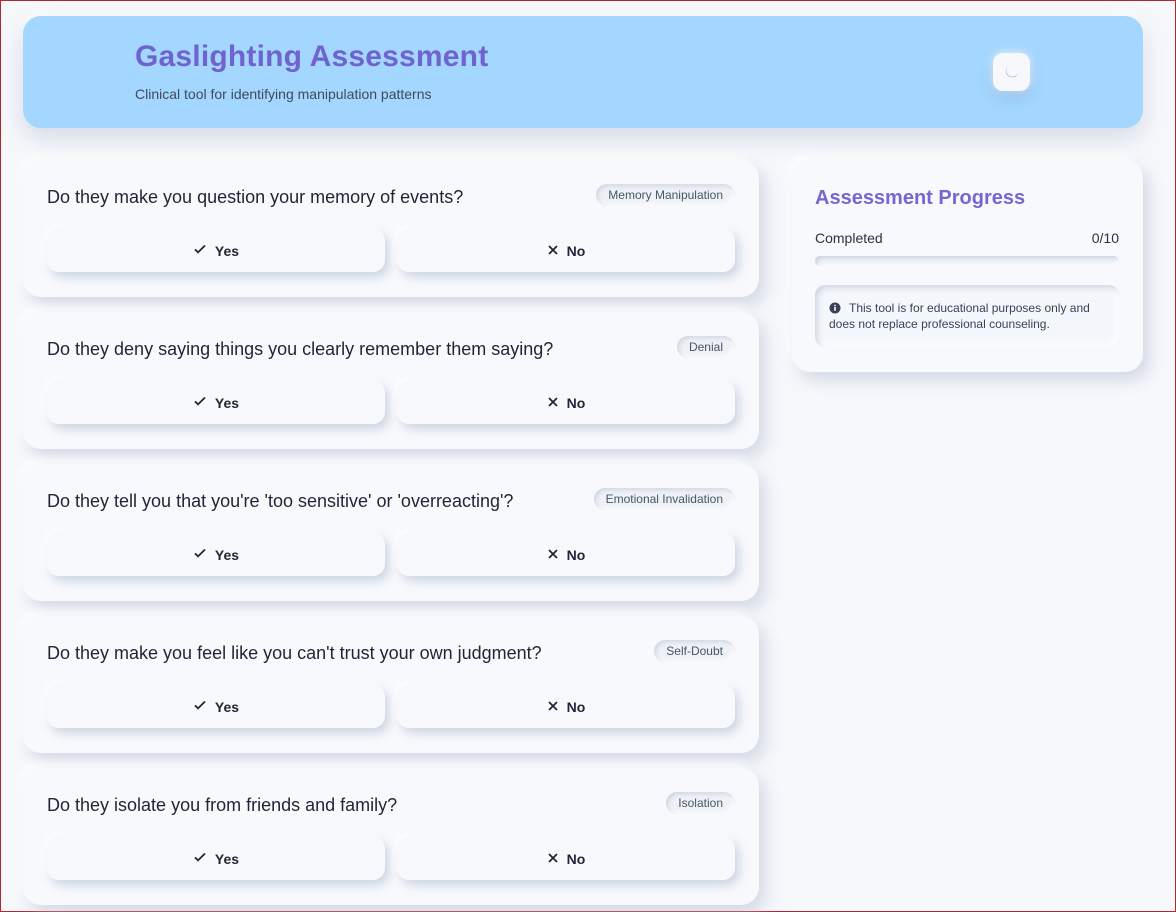  What do you see at coordinates (694, 651) in the screenshot?
I see `category-tag: Self-Doubt` at bounding box center [694, 651].